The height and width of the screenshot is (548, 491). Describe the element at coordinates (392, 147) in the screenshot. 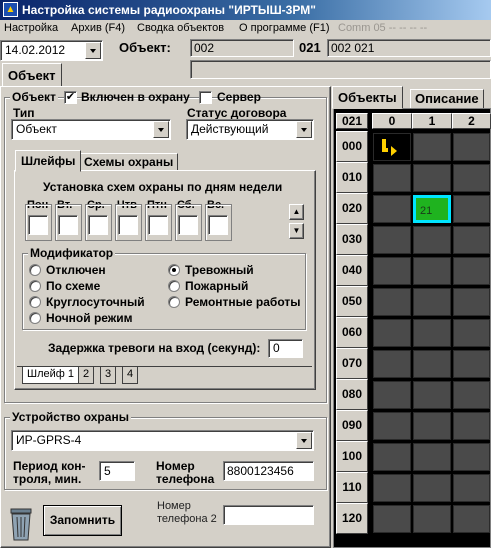

I see `grid-cell-selected` at that location.